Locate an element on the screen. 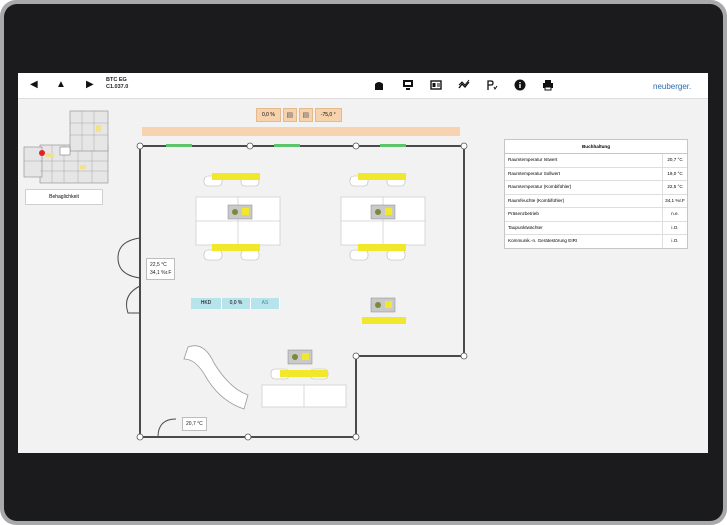 The height and width of the screenshot is (525, 727). room-temperature: 22,5 °C is located at coordinates (158, 265).